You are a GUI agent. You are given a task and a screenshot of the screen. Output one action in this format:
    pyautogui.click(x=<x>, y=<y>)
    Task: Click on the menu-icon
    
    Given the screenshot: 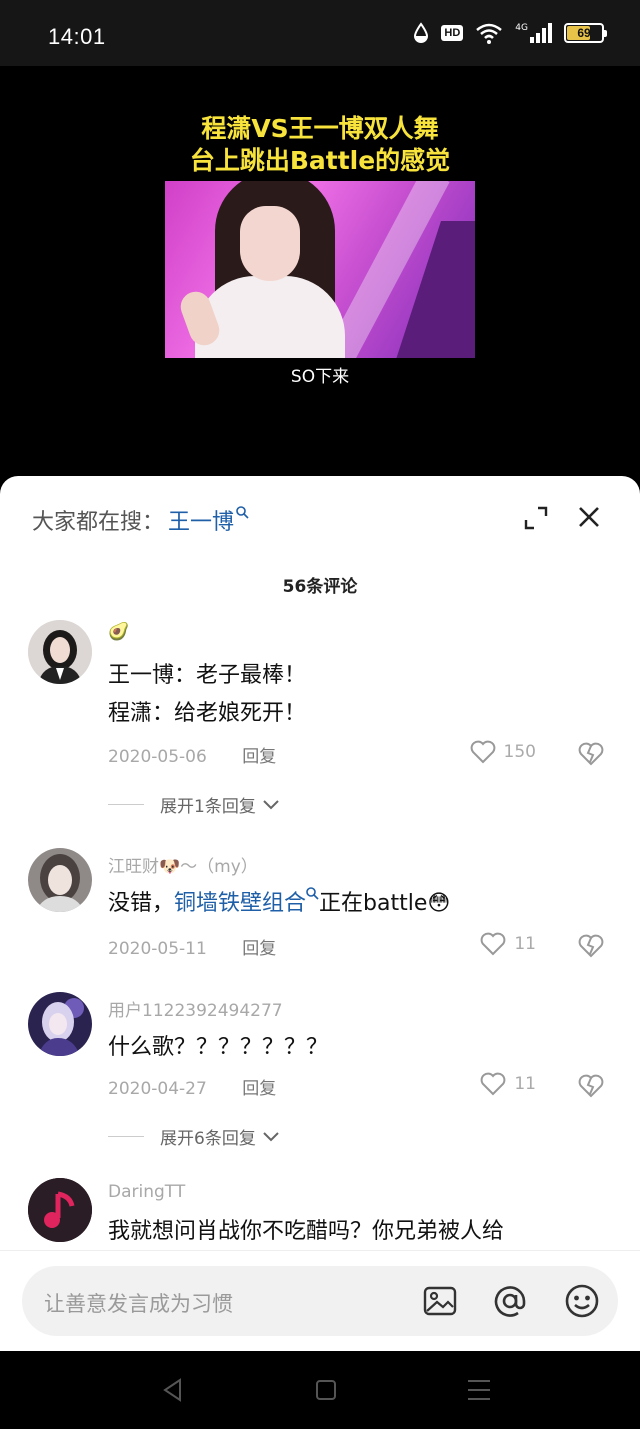 What is the action you would take?
    pyautogui.click(x=479, y=1390)
    